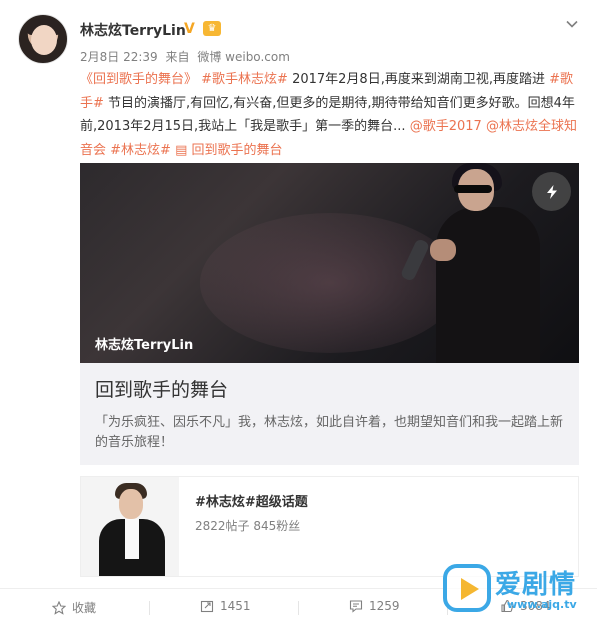 This screenshot has height=624, width=597. I want to click on verified-icon: V, so click(189, 29).